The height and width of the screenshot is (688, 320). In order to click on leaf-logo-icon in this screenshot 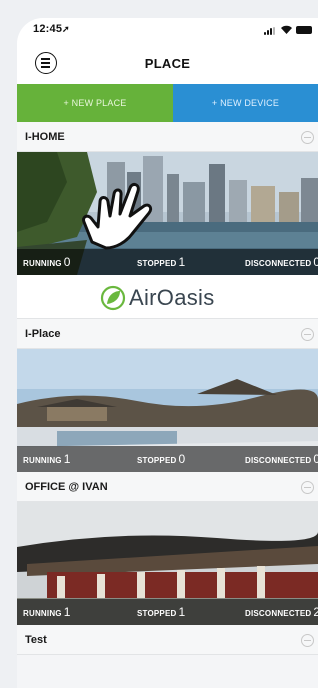, I will do `click(113, 298)`.